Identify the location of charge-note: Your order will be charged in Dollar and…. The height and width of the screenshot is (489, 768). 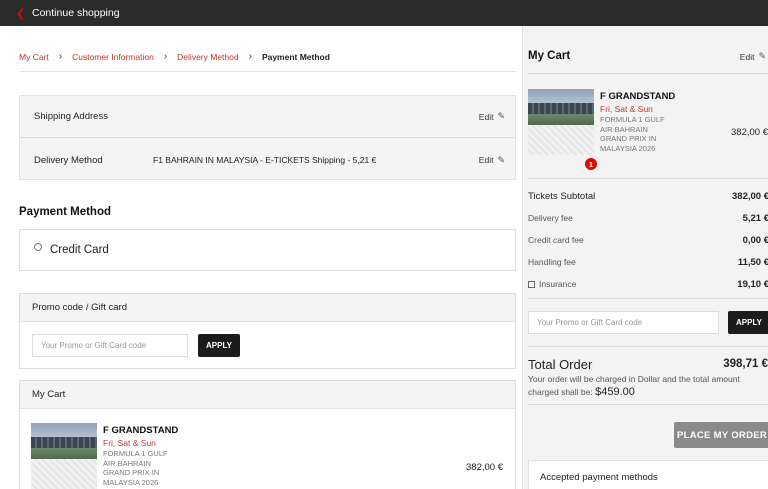
(646, 386).